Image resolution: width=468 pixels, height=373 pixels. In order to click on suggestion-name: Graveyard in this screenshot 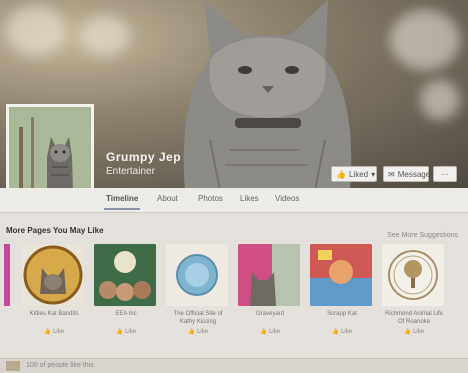, I will do `click(270, 318)`.